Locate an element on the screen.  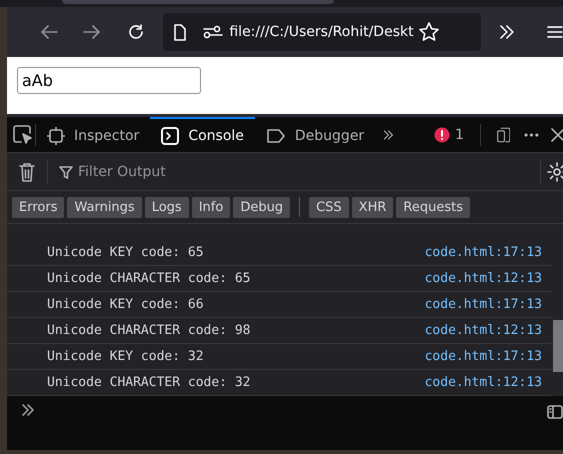
log-message: Unicode KEY code: 32 is located at coordinates (126, 356).